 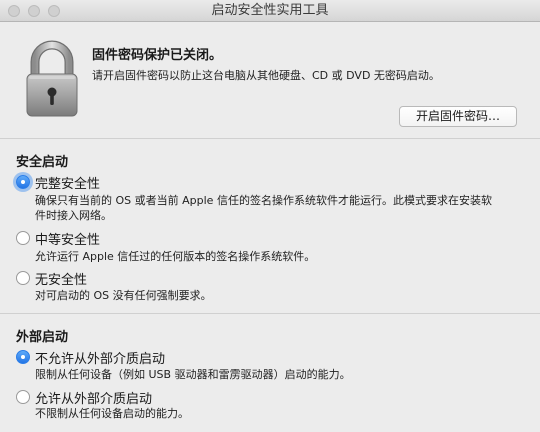 I want to click on medium-security-radio, so click(x=23, y=238).